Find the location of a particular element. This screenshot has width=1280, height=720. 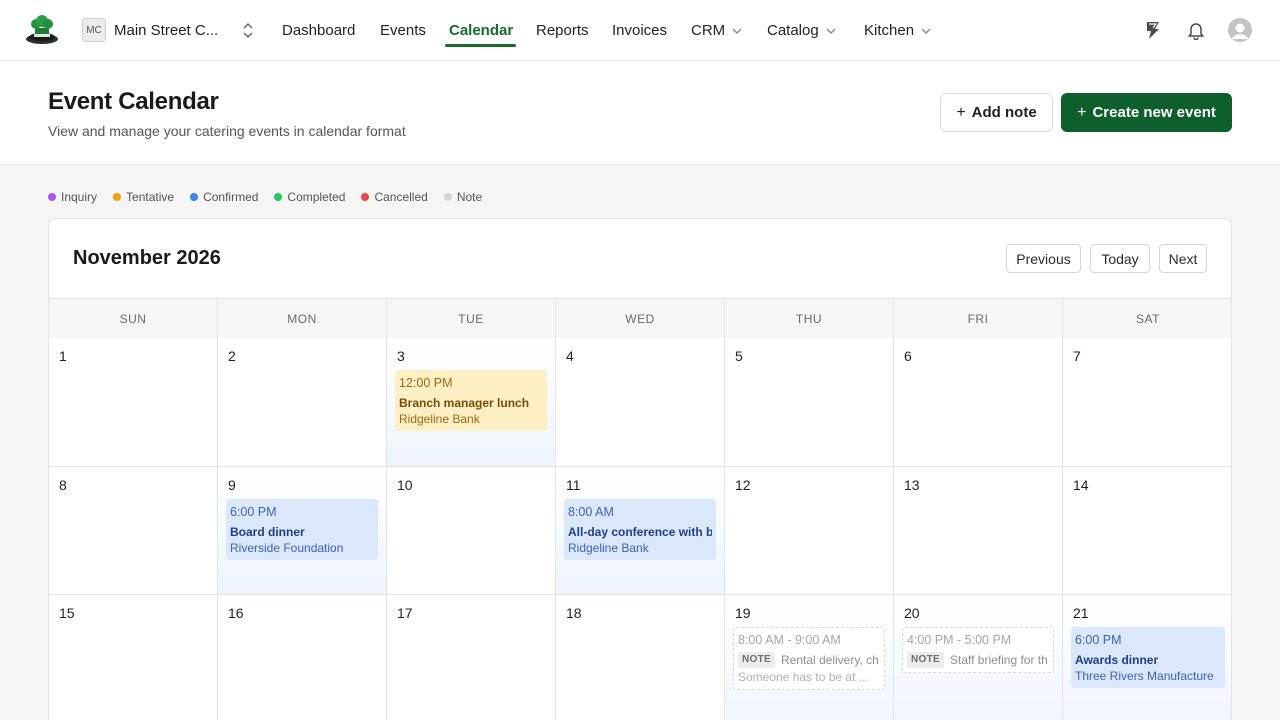

day-cell: 9 6:00 PM Board dinner Riverside Foundation is located at coordinates (302, 531).